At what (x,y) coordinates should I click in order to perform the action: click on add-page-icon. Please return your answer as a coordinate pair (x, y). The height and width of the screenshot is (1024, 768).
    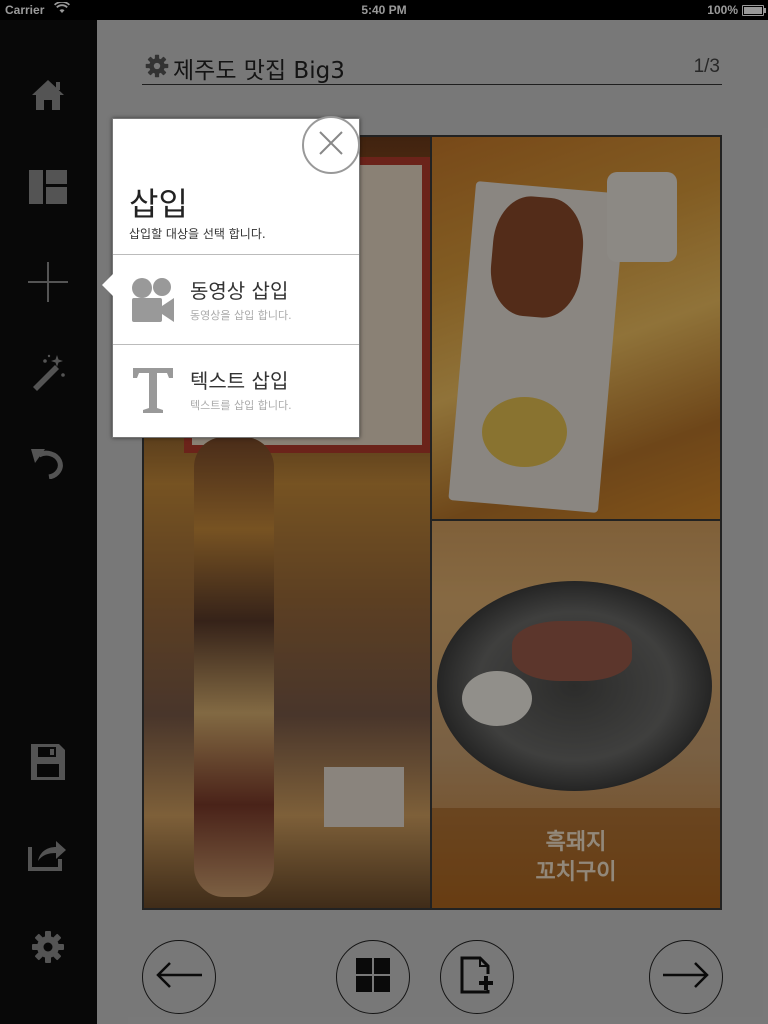
    Looking at the image, I should click on (477, 977).